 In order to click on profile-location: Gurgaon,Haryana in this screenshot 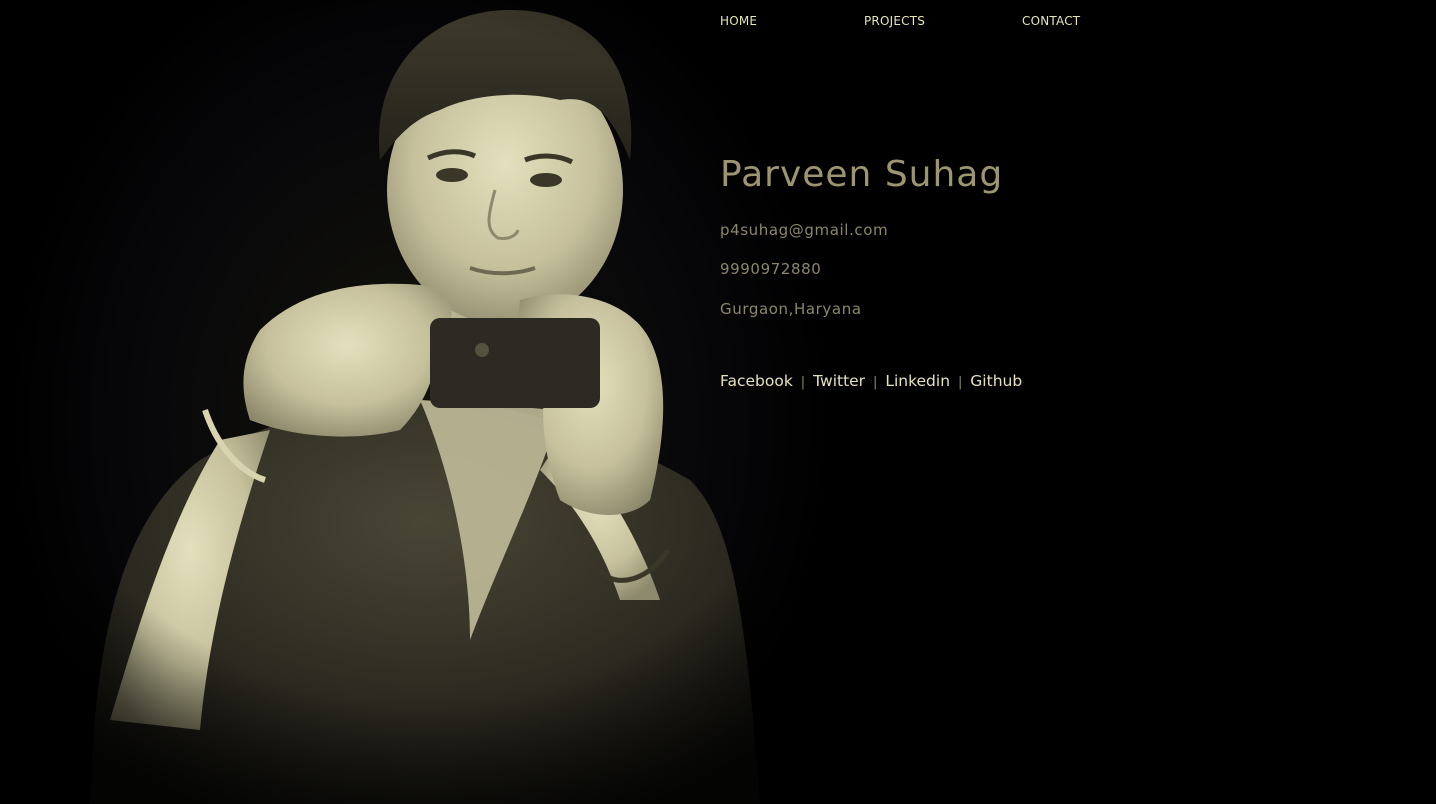, I will do `click(791, 309)`.